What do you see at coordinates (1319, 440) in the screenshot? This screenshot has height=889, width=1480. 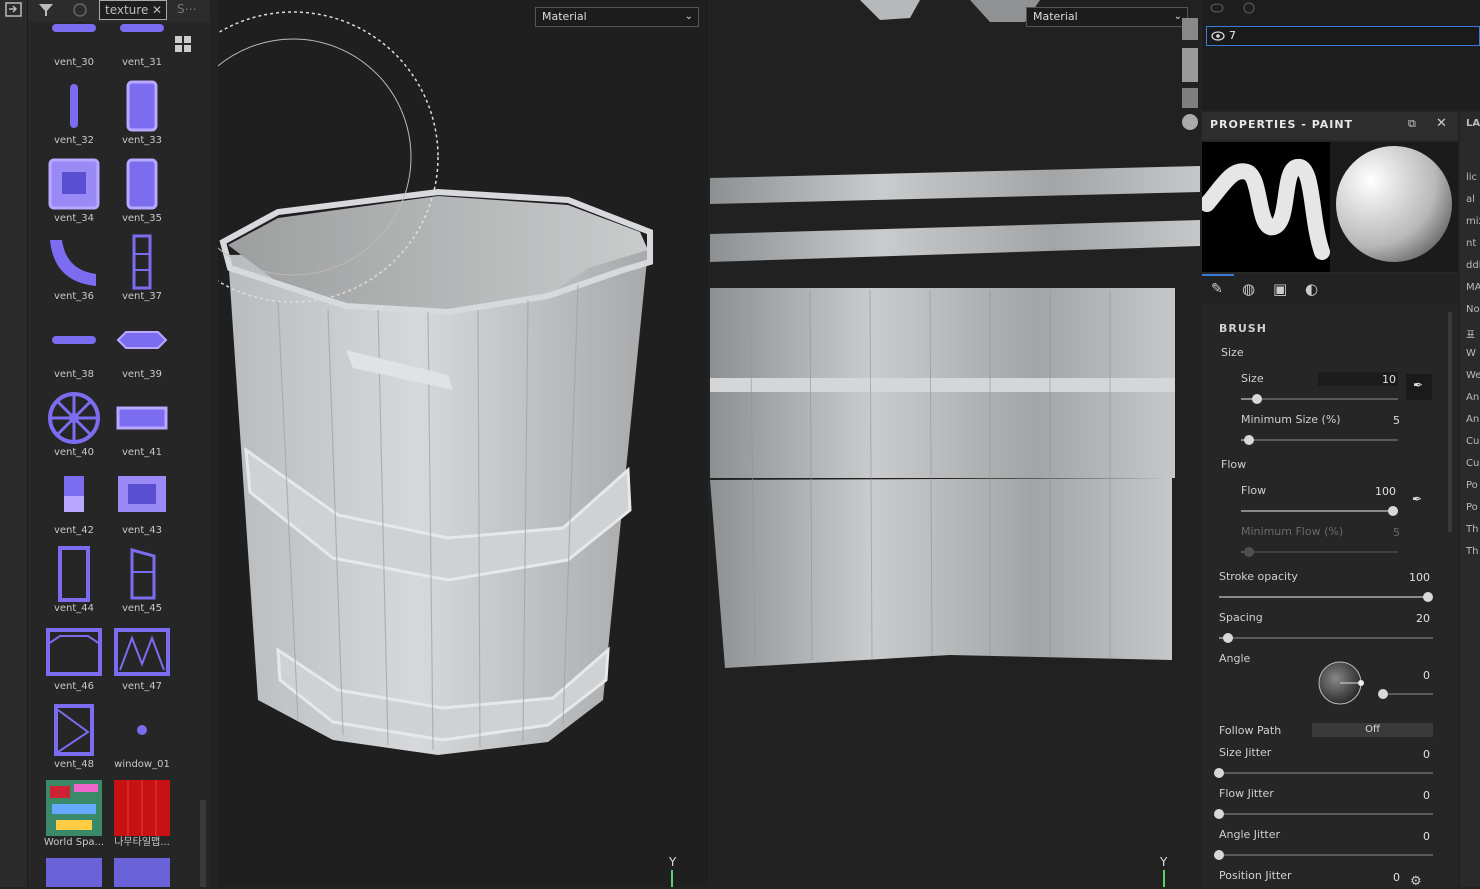 I see `min-size-slider` at bounding box center [1319, 440].